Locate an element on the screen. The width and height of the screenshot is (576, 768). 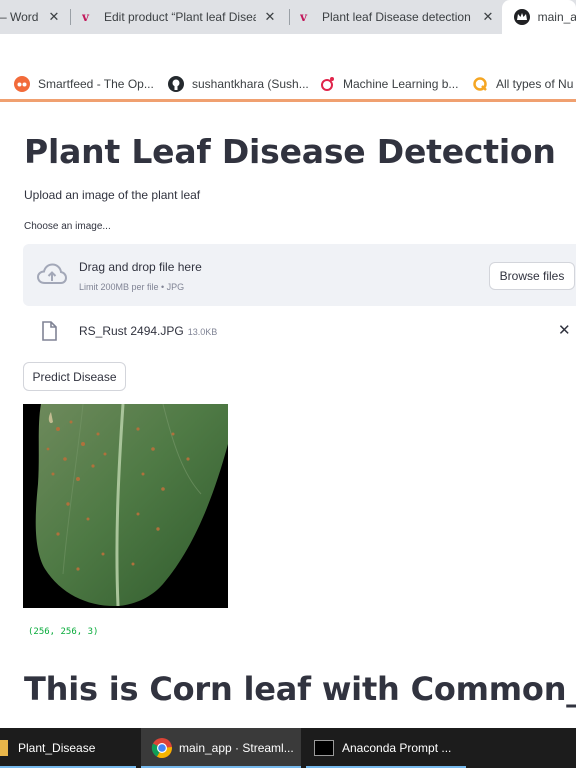
file-name: RS_Rust 2494.JPG is located at coordinates (131, 331).